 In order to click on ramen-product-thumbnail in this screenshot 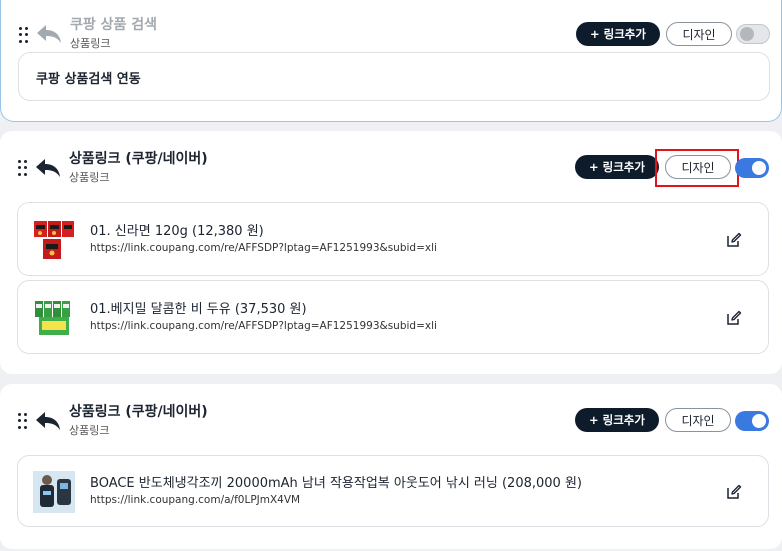, I will do `click(54, 240)`.